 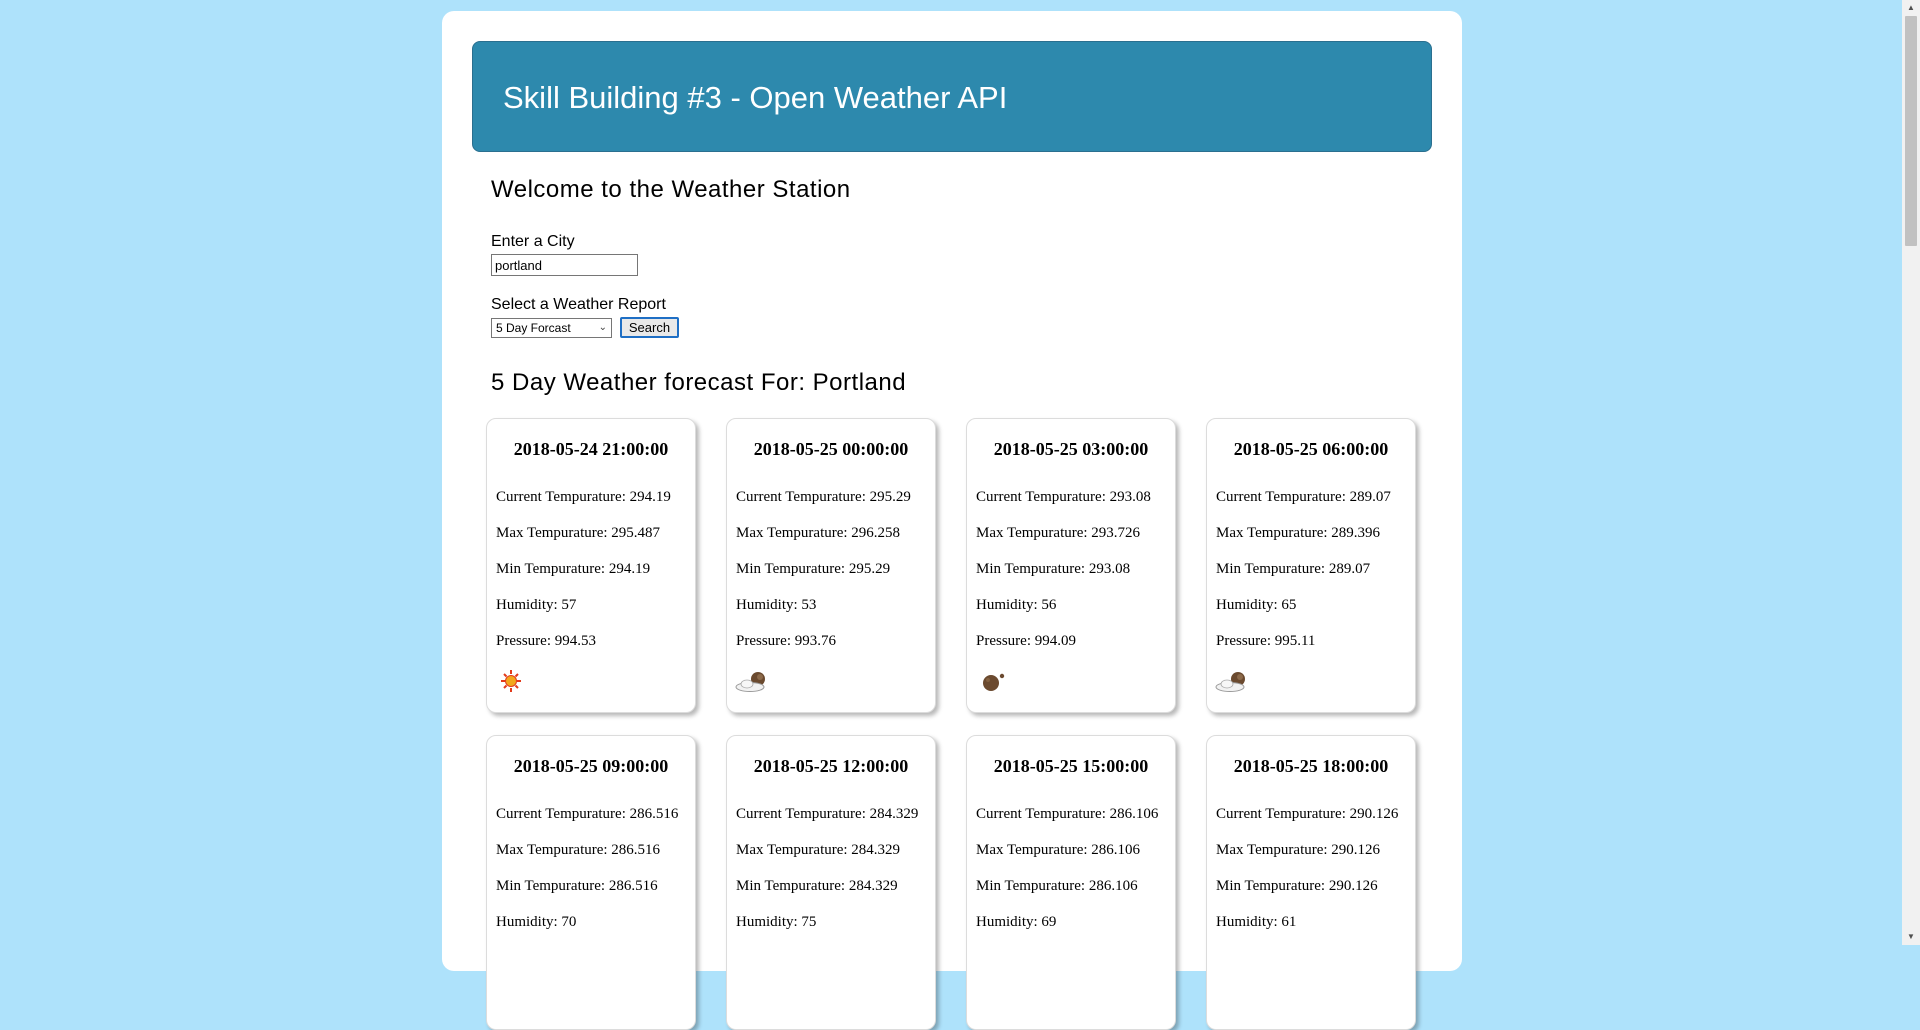 I want to click on card-min-temp: Min Tempurature: 295.29, so click(x=813, y=569).